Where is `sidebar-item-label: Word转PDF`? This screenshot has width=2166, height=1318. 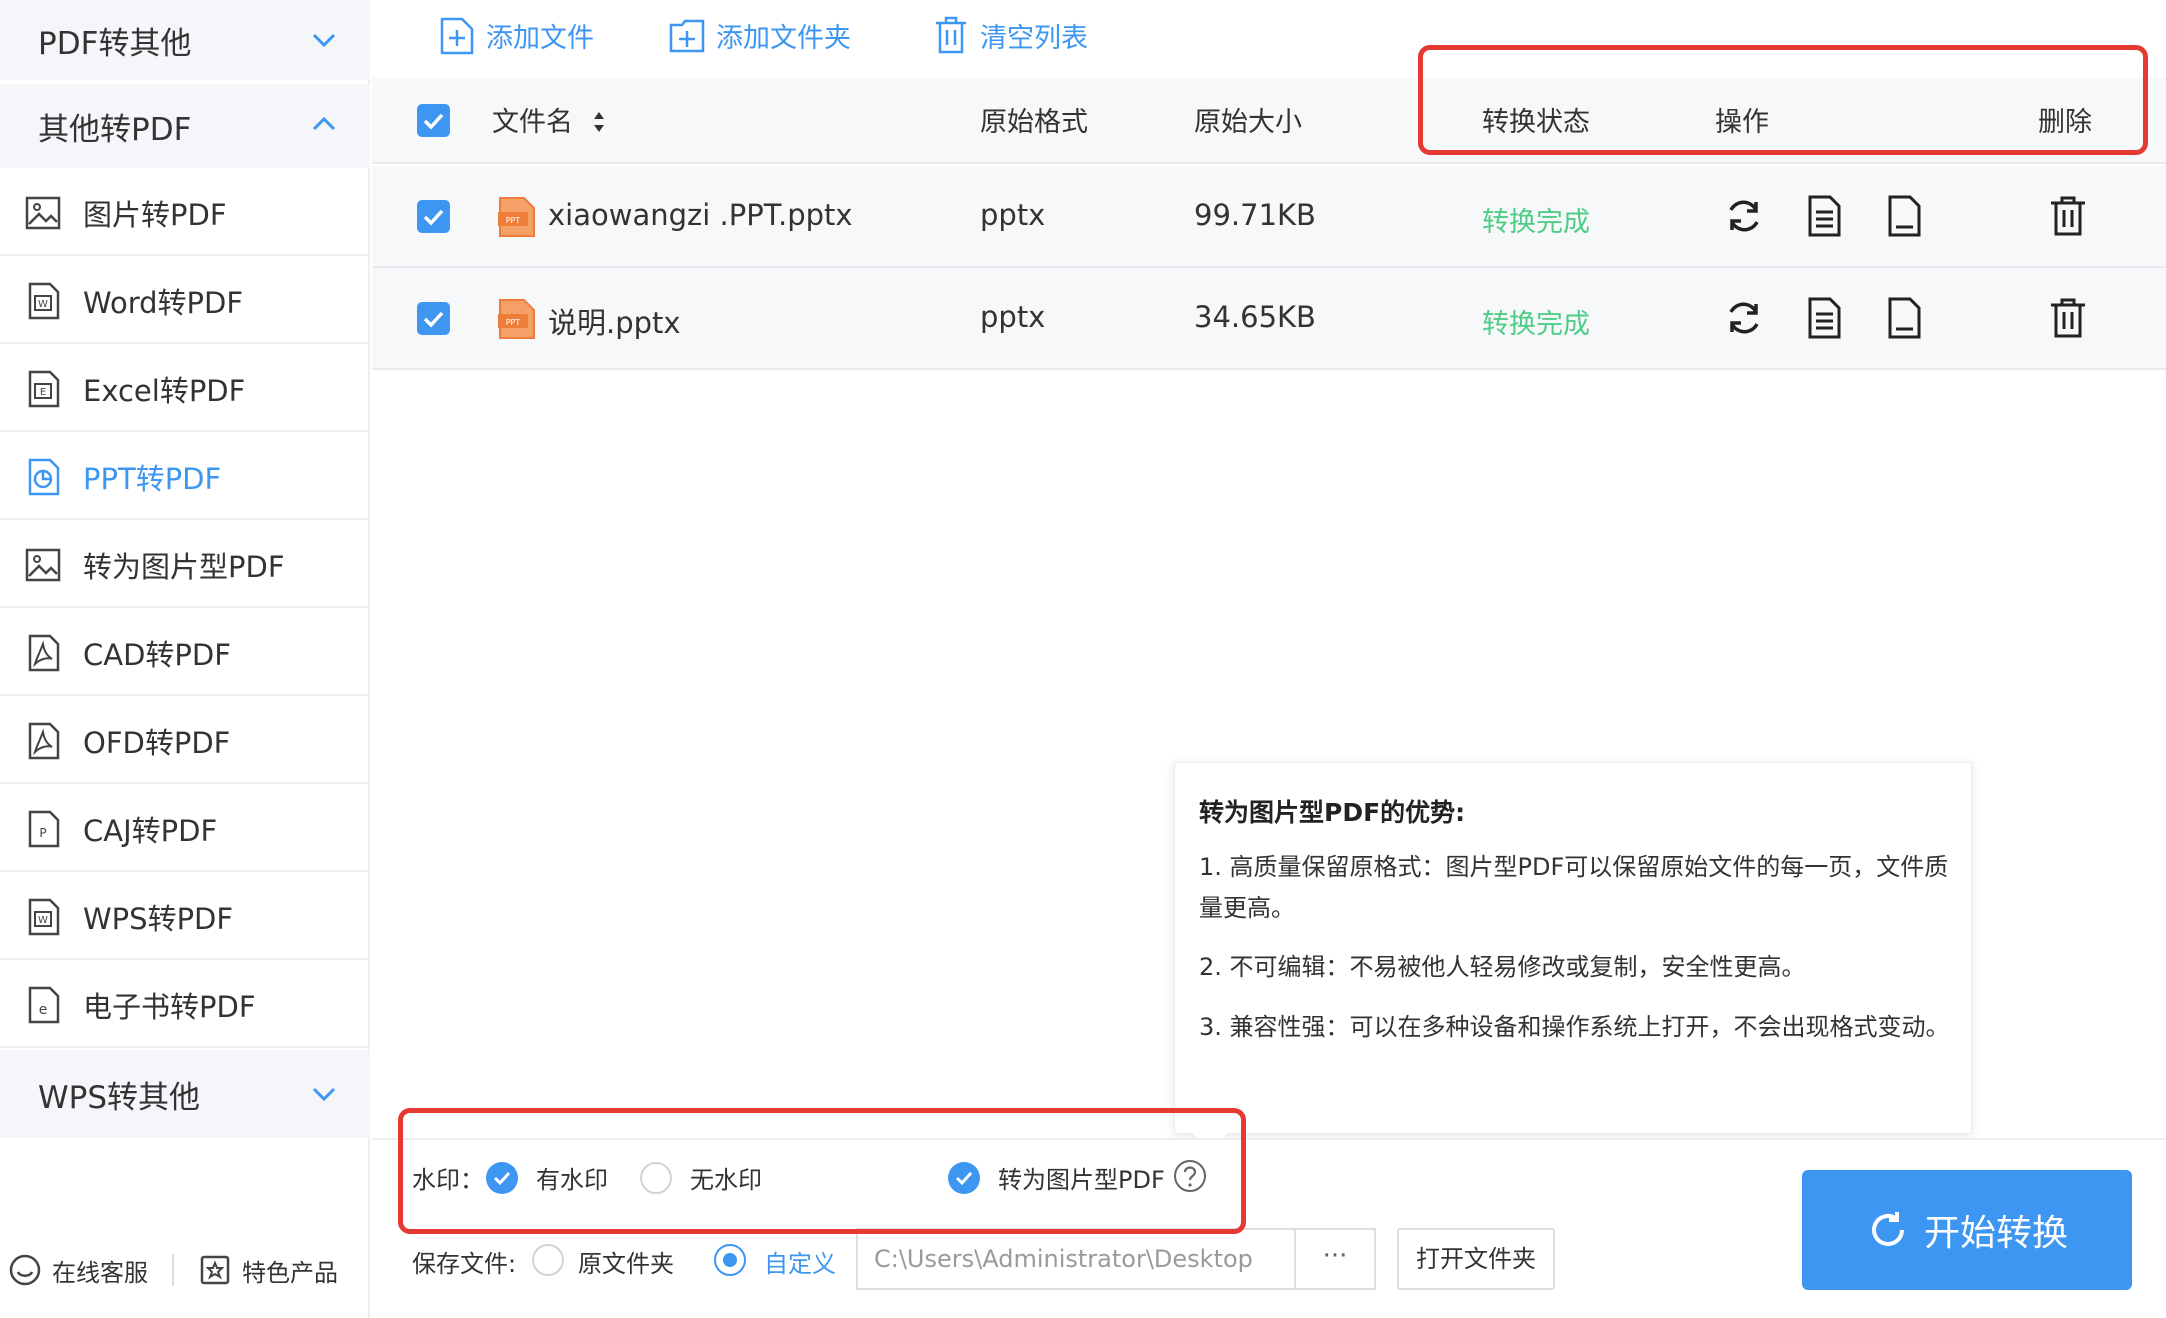
sidebar-item-label: Word转PDF is located at coordinates (163, 303).